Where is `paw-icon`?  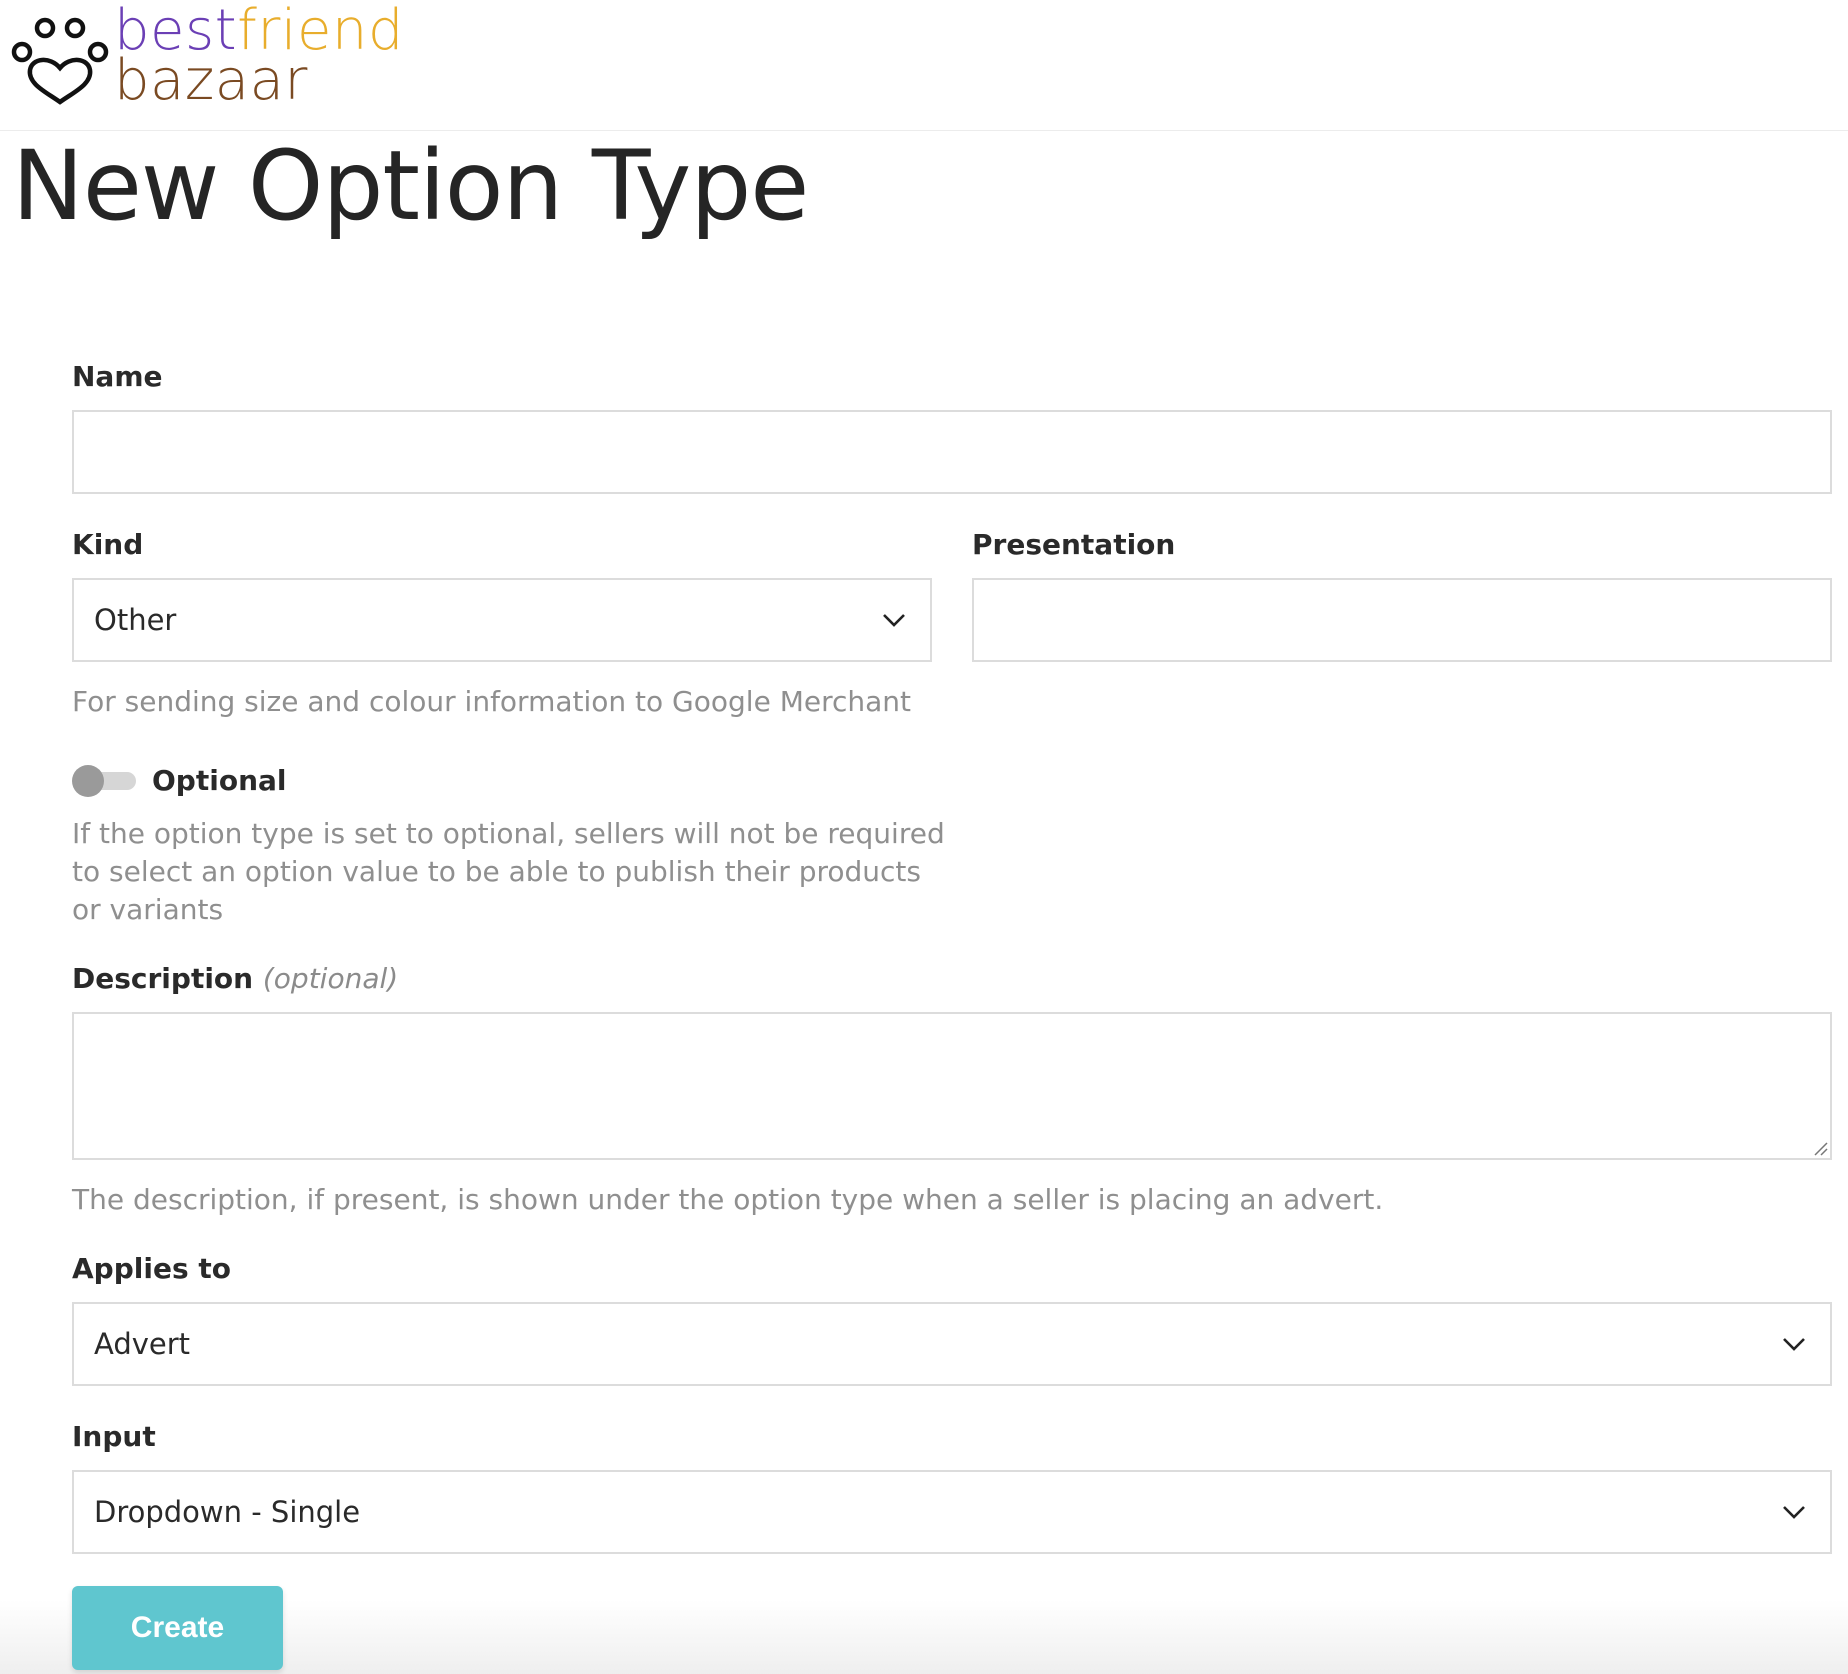
paw-icon is located at coordinates (60, 61).